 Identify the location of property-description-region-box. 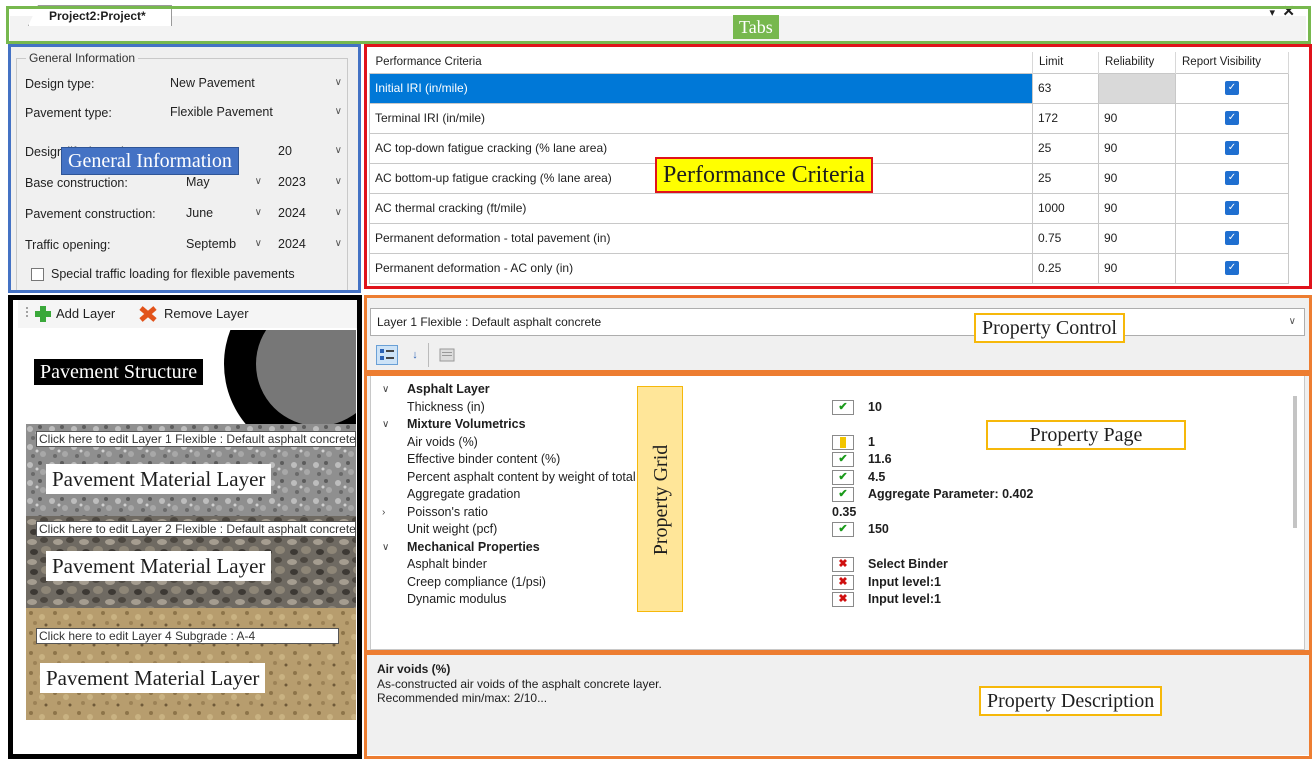
(838, 705).